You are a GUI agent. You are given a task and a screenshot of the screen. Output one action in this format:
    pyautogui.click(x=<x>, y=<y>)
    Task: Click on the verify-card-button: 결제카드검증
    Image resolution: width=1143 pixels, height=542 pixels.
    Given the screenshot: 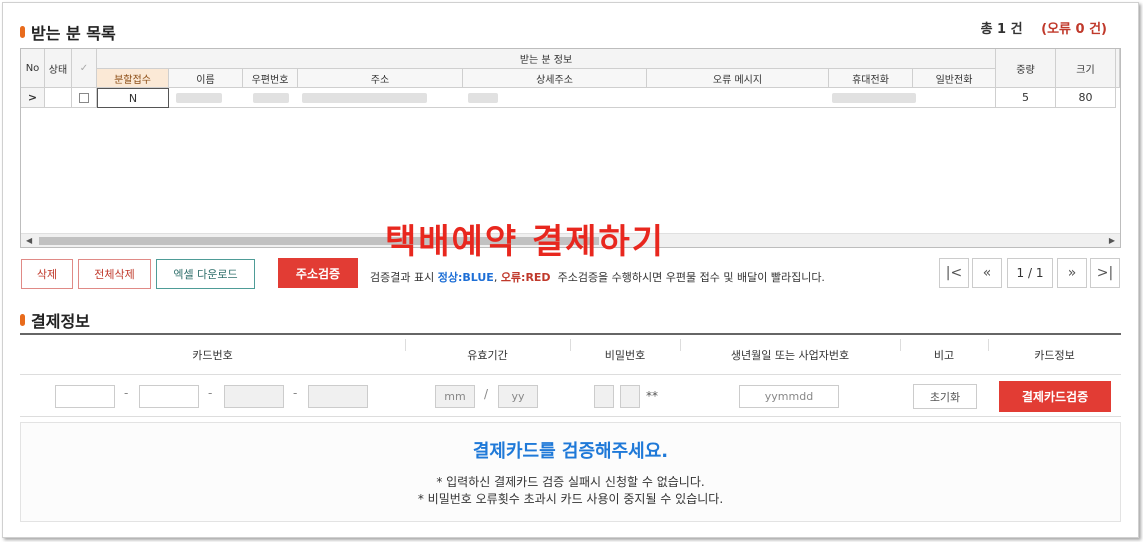 What is the action you would take?
    pyautogui.click(x=1055, y=396)
    